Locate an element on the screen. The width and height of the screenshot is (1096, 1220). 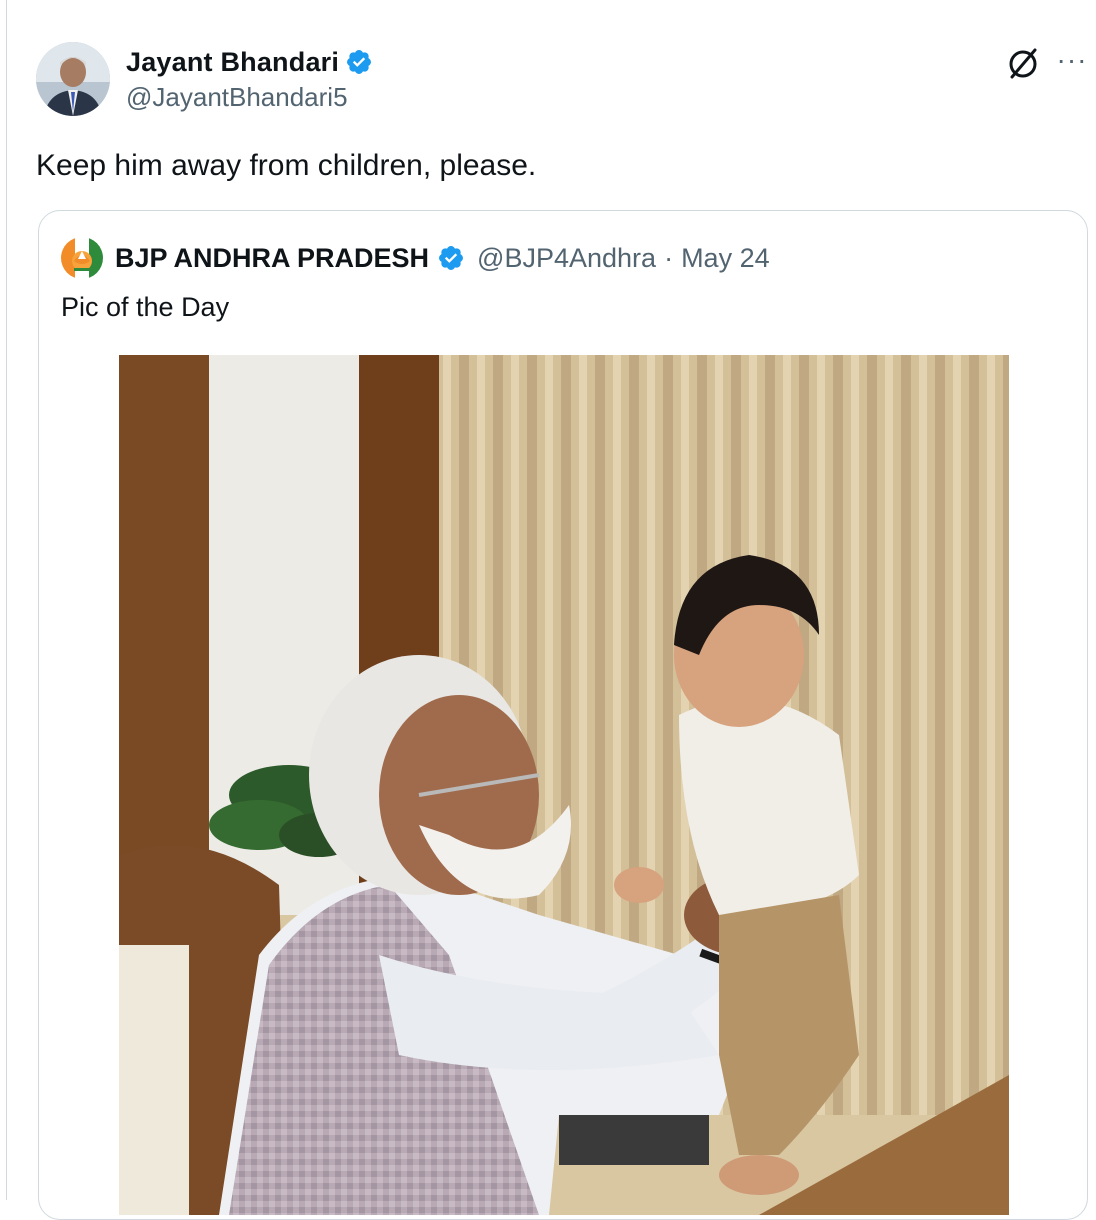
quoted-tweet-header: BJP ANDHRA PRADESH @BJP4Andhra · May 24 is located at coordinates (415, 258).